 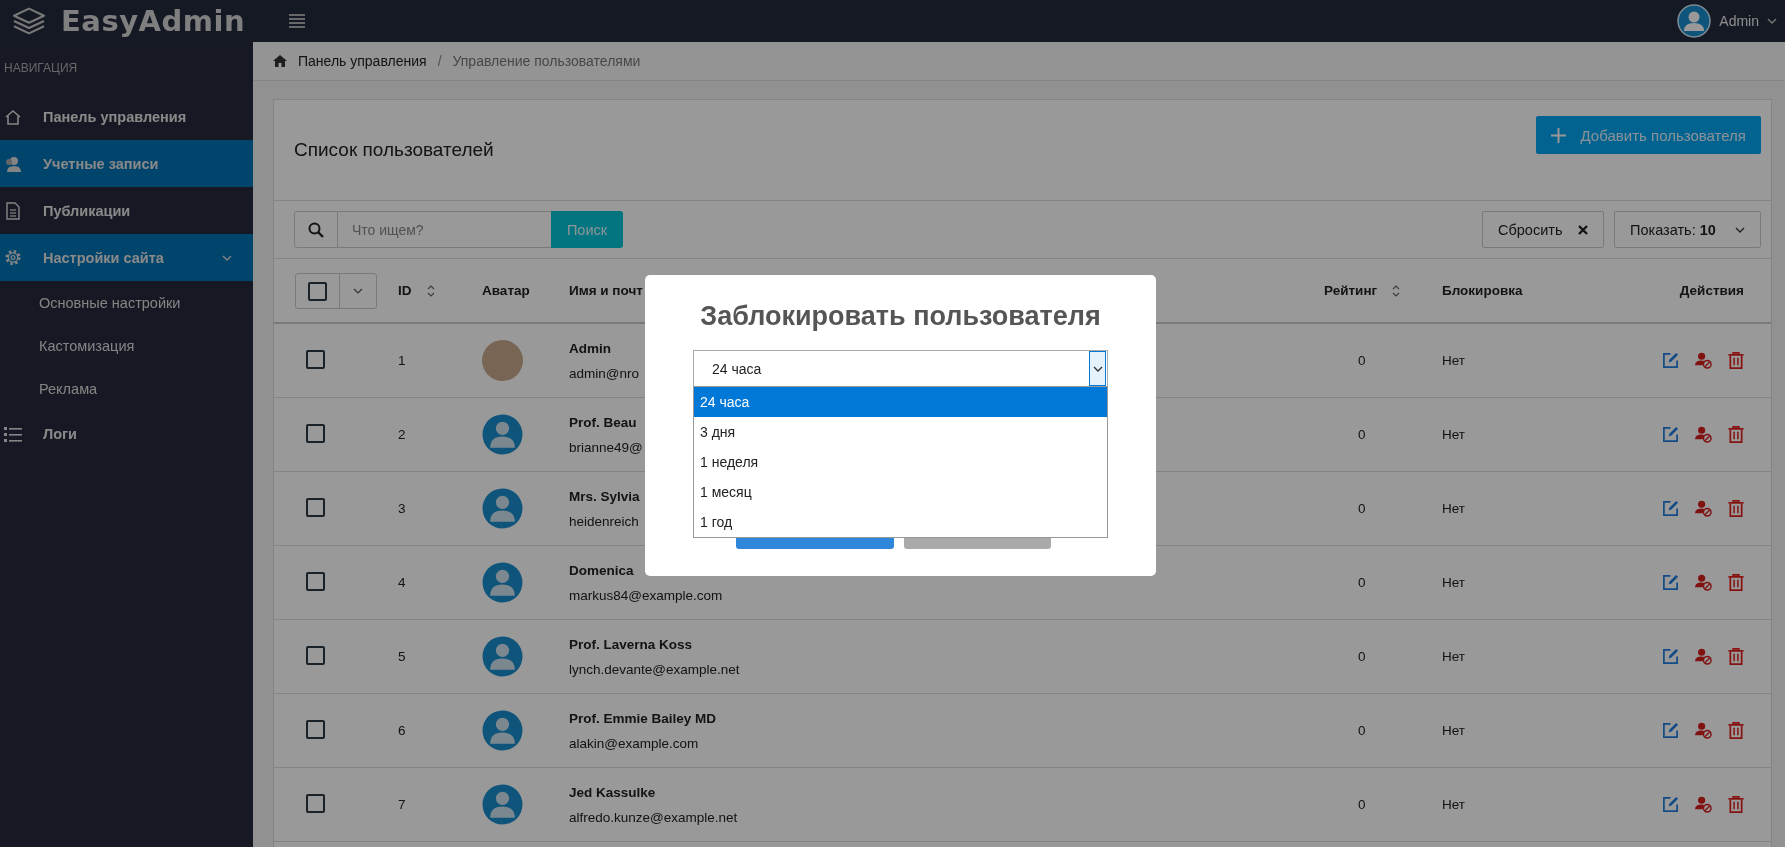 What do you see at coordinates (1687, 229) in the screenshot?
I see `page-size-dropdown: Показать: 10` at bounding box center [1687, 229].